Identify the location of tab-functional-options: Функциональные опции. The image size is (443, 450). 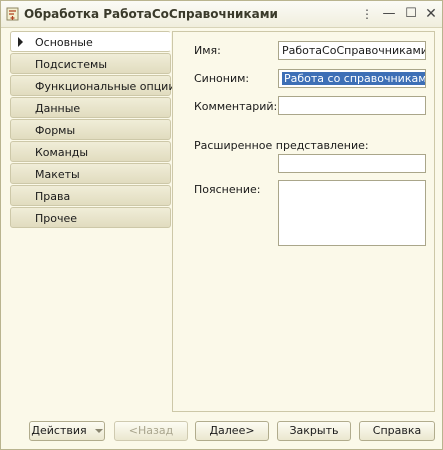
(92, 85).